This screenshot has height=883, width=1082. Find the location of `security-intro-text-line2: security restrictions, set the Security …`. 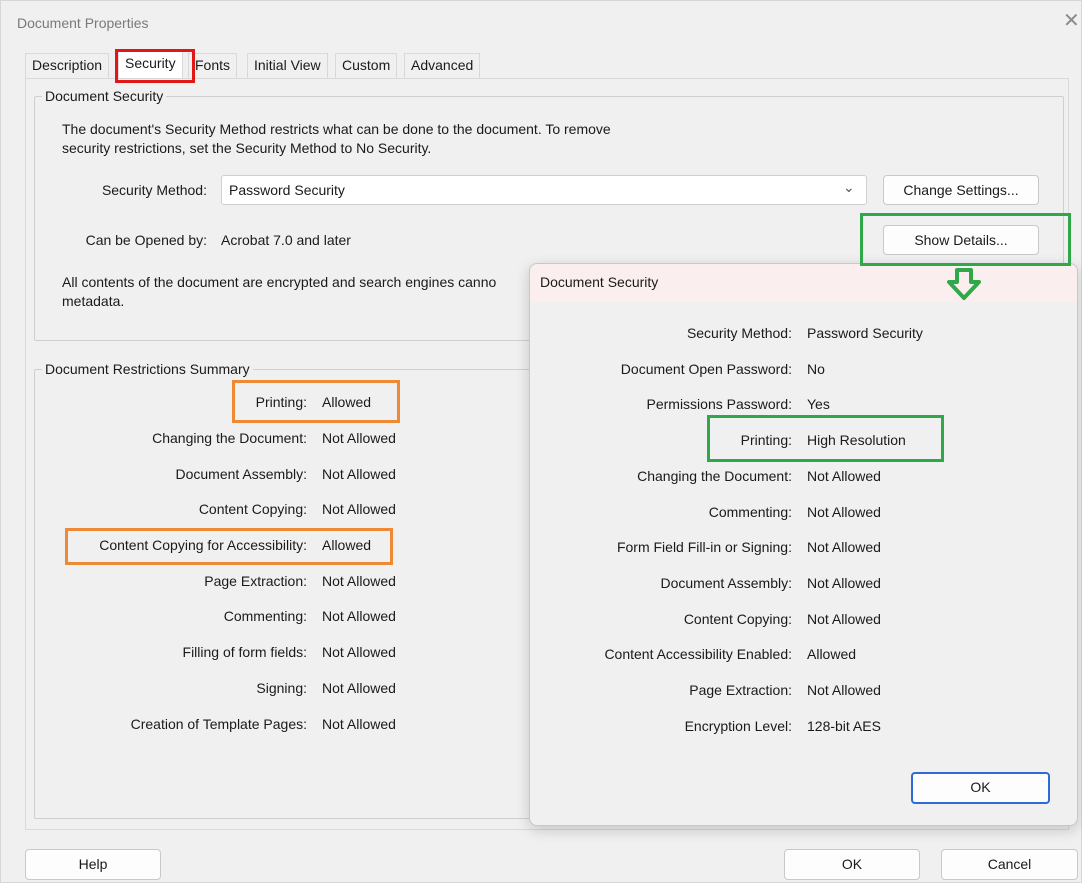

security-intro-text-line2: security restrictions, set the Security … is located at coordinates (247, 148).